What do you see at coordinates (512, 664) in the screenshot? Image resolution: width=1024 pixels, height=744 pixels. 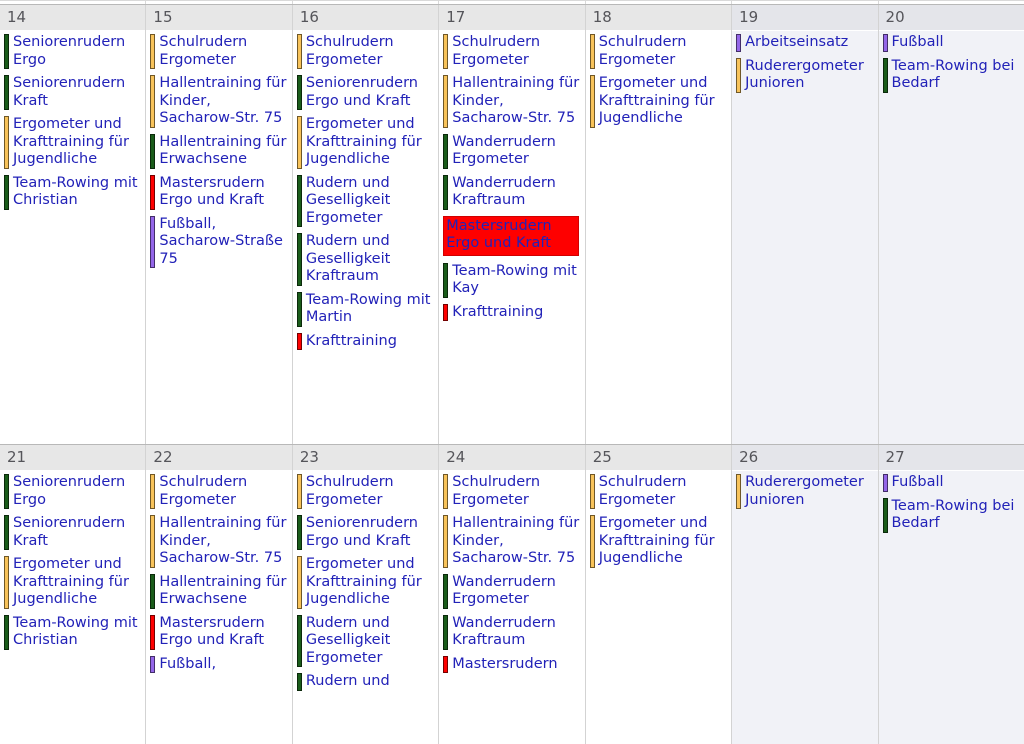 I see `calendar-event: Mastersrudern` at bounding box center [512, 664].